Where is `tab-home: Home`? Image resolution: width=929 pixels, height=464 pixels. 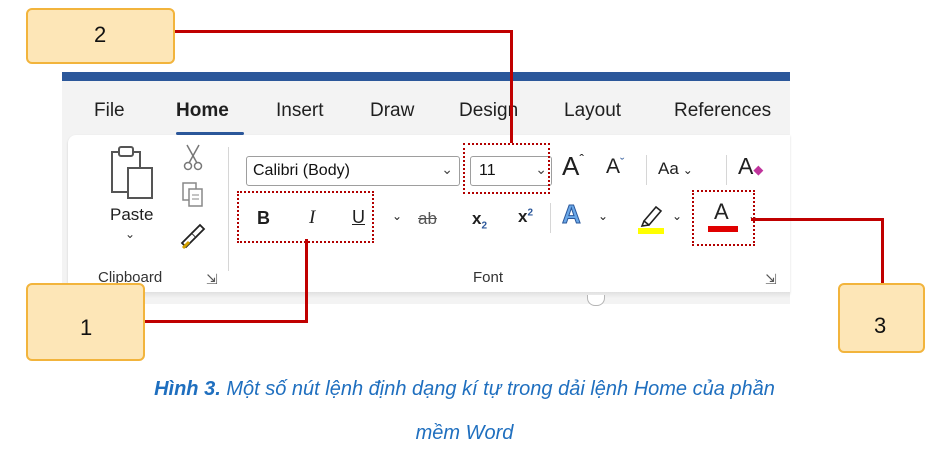 tab-home: Home is located at coordinates (202, 111).